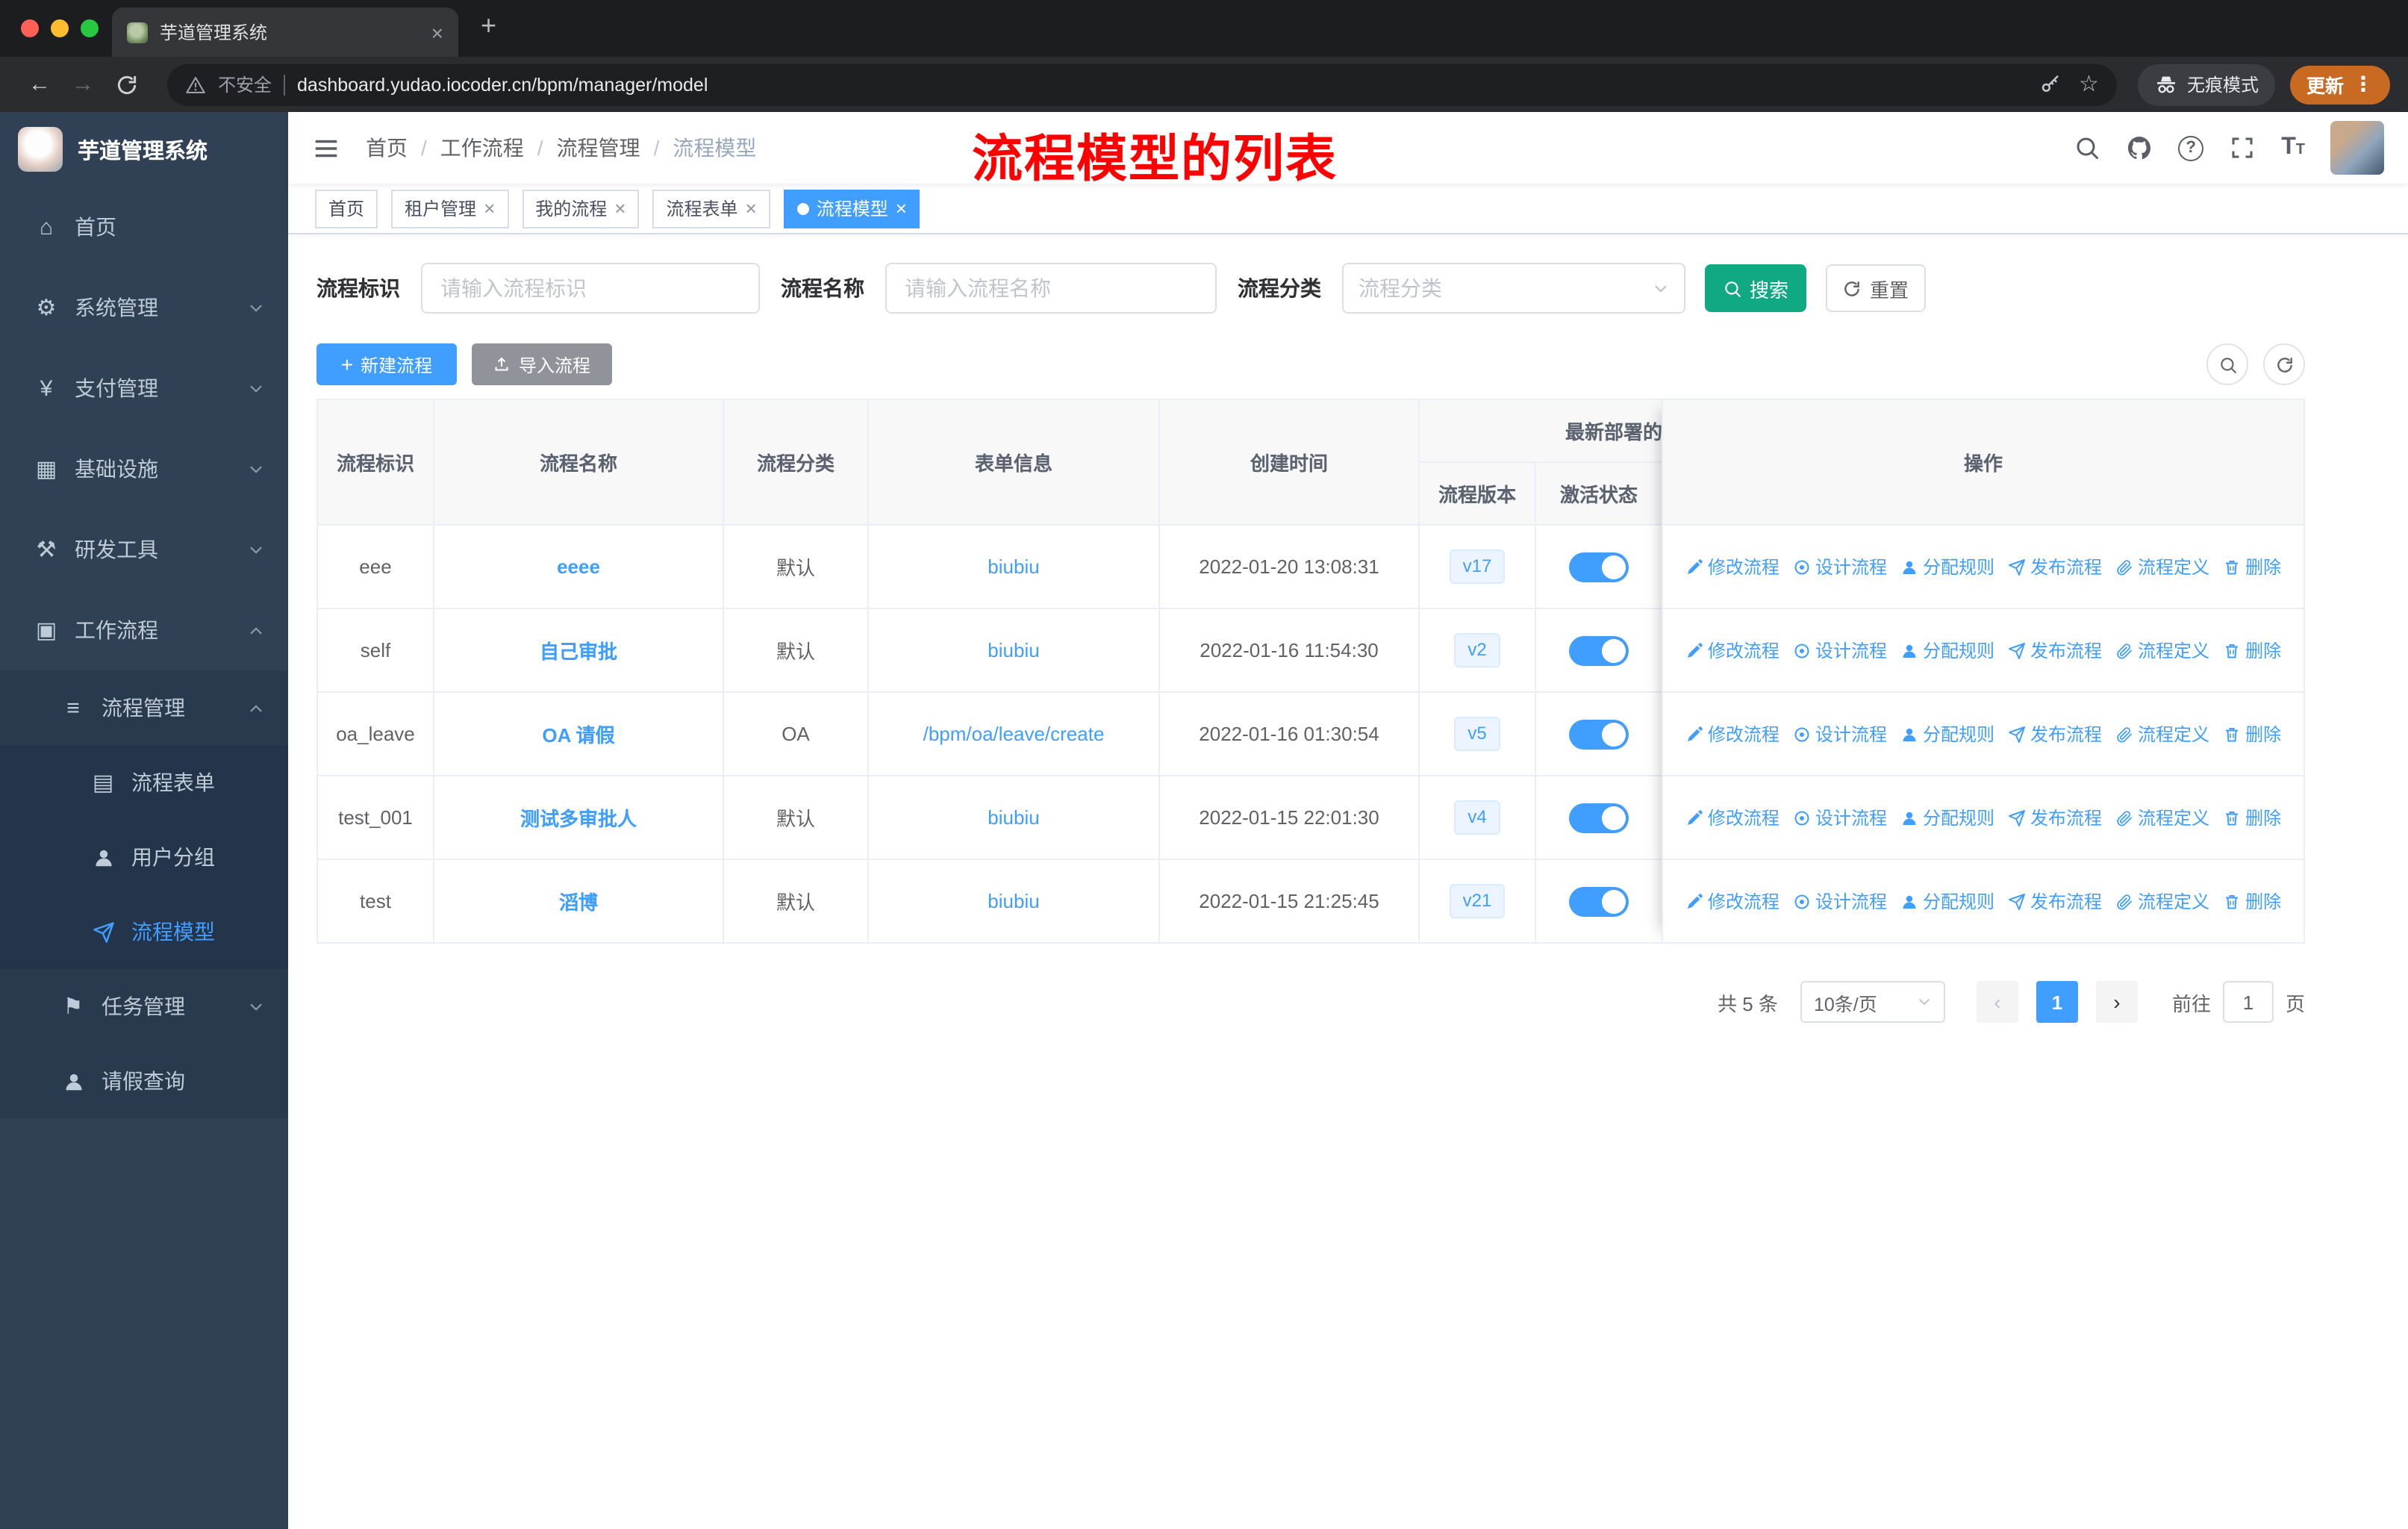 The image size is (2408, 1529). Describe the element at coordinates (488, 26) in the screenshot. I see `new-tab-button: +` at that location.